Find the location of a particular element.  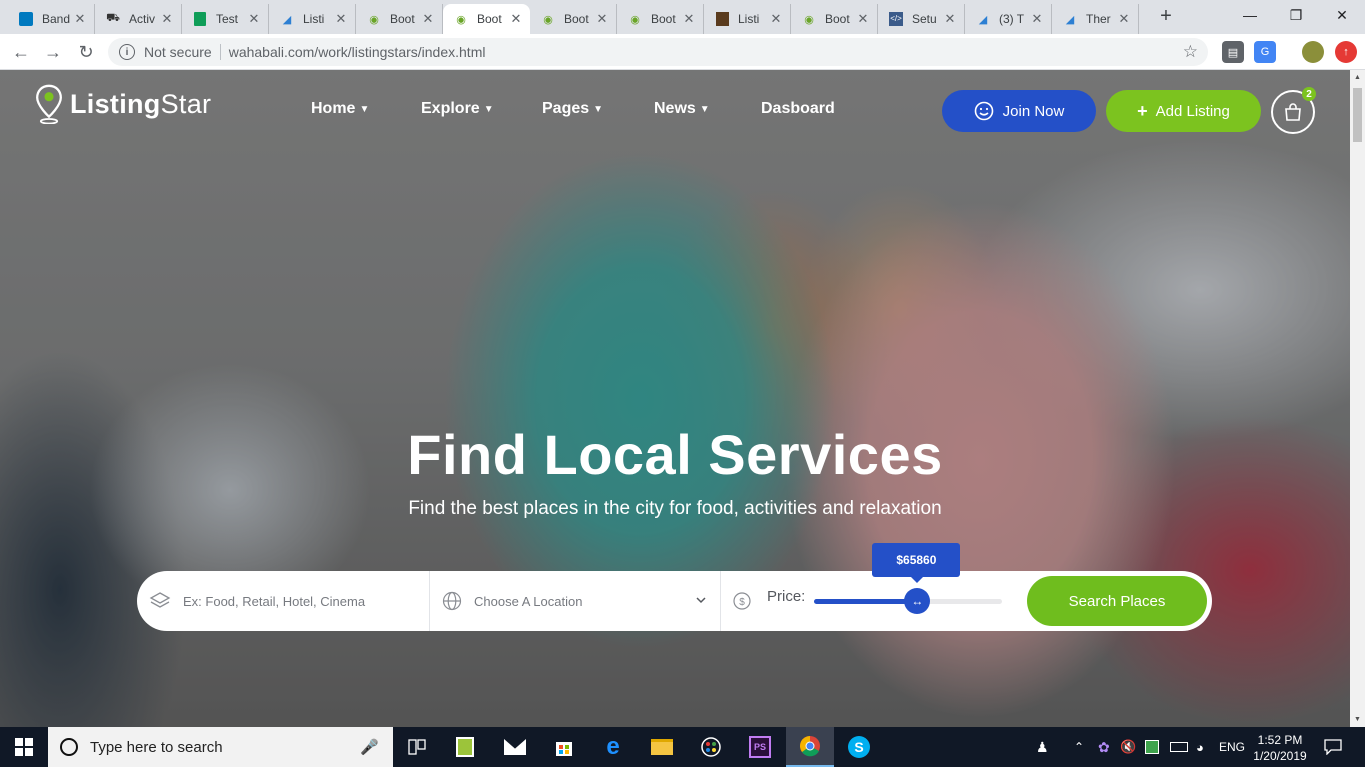

notepad-icon is located at coordinates (465, 747).